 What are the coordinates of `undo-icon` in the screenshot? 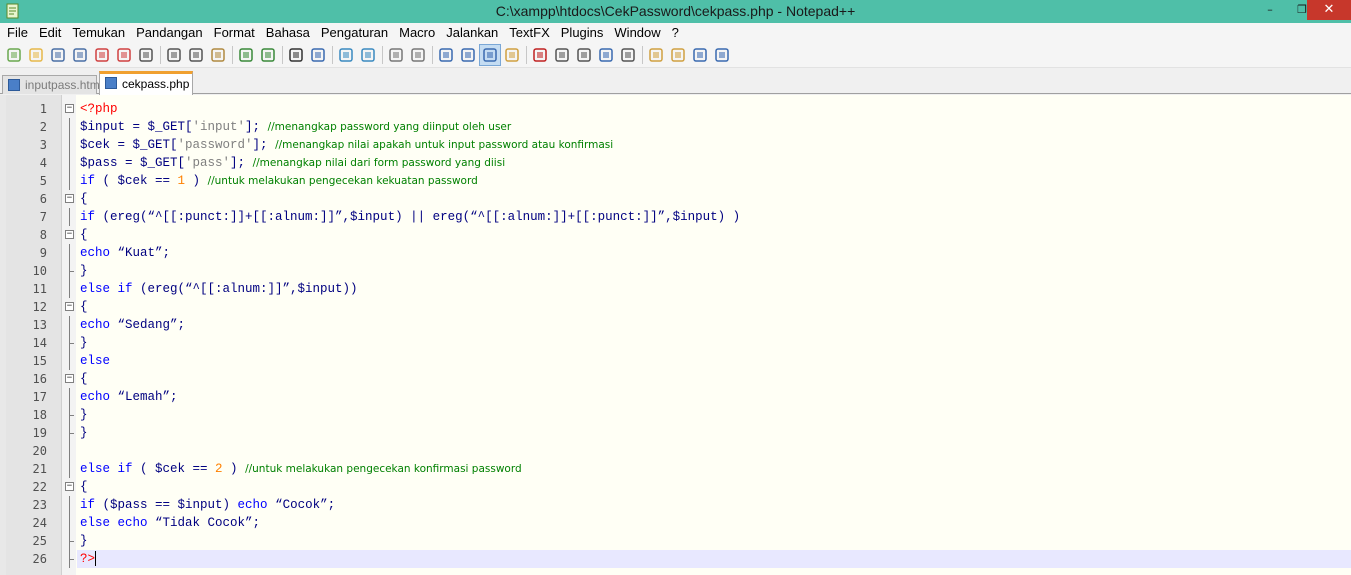 It's located at (246, 55).